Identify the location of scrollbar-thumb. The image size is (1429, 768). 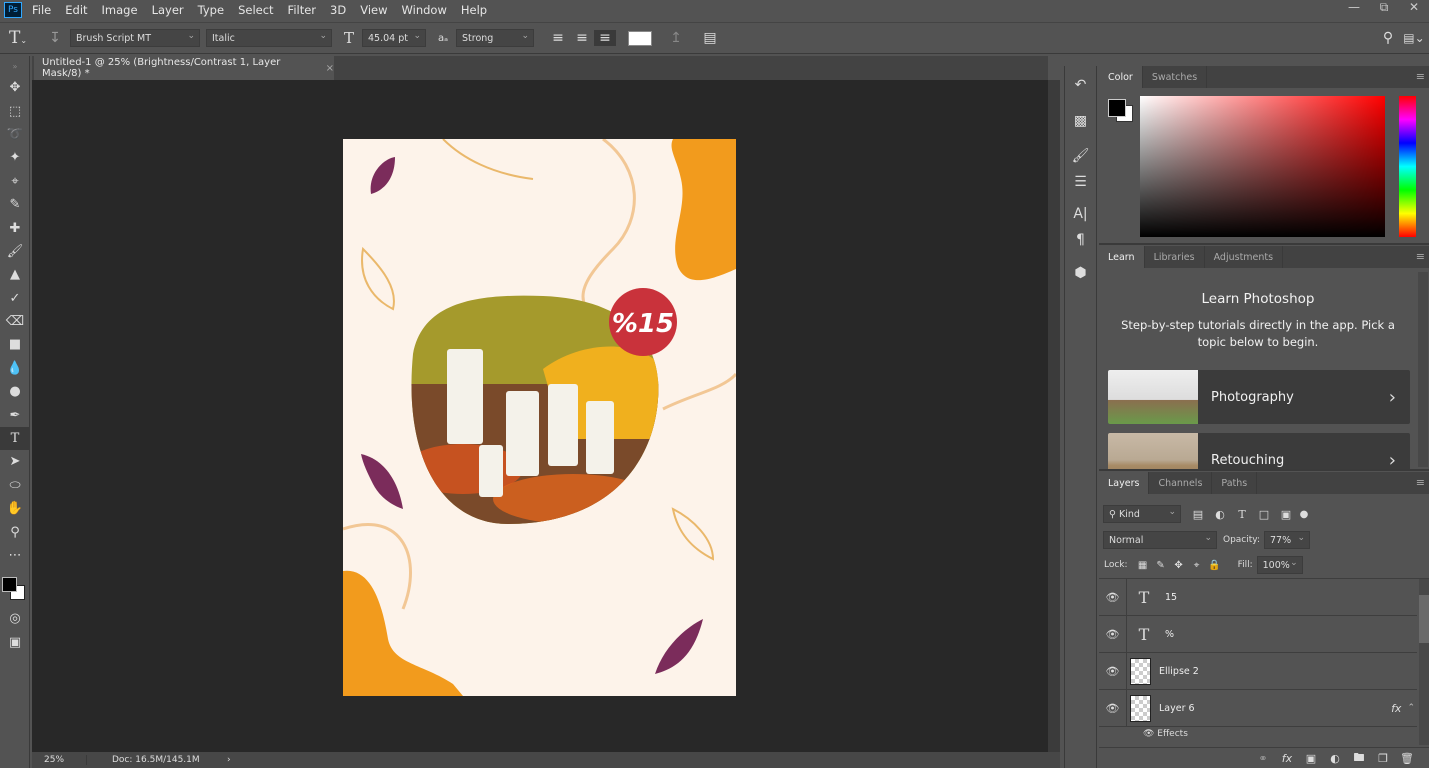
(1424, 619).